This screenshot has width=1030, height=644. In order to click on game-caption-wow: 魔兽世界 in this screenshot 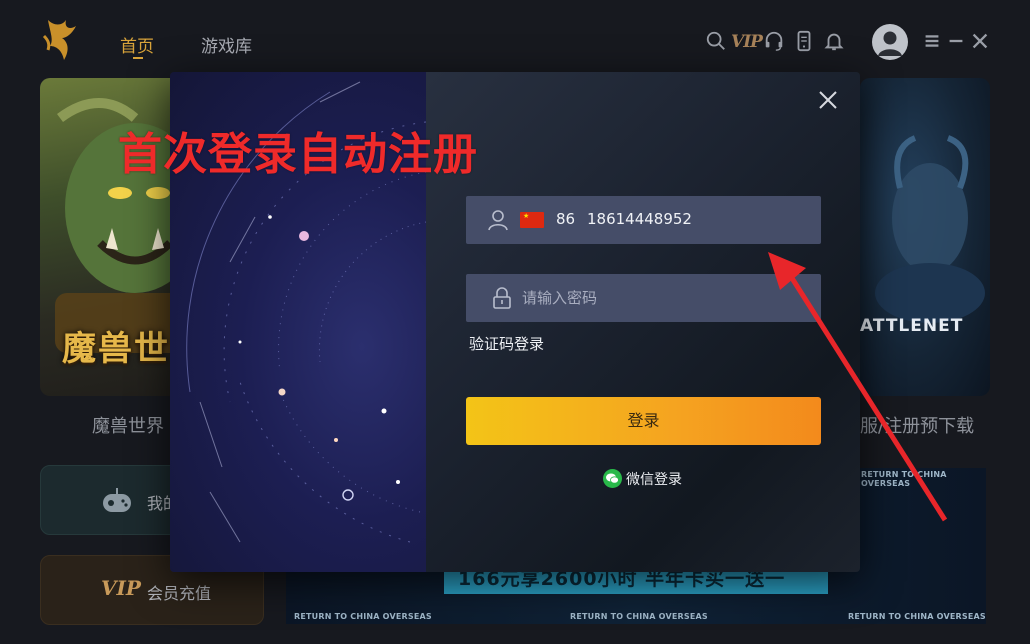, I will do `click(128, 426)`.